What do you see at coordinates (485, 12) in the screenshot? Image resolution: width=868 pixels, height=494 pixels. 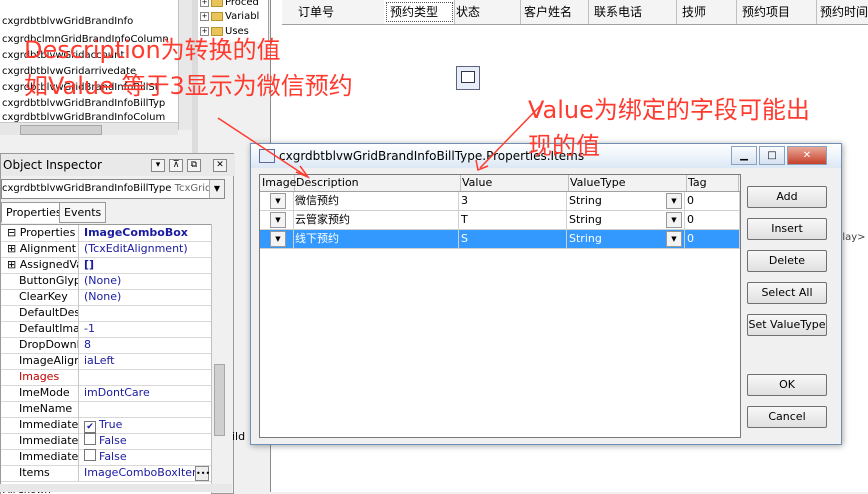 I see `column-header: 状态` at bounding box center [485, 12].